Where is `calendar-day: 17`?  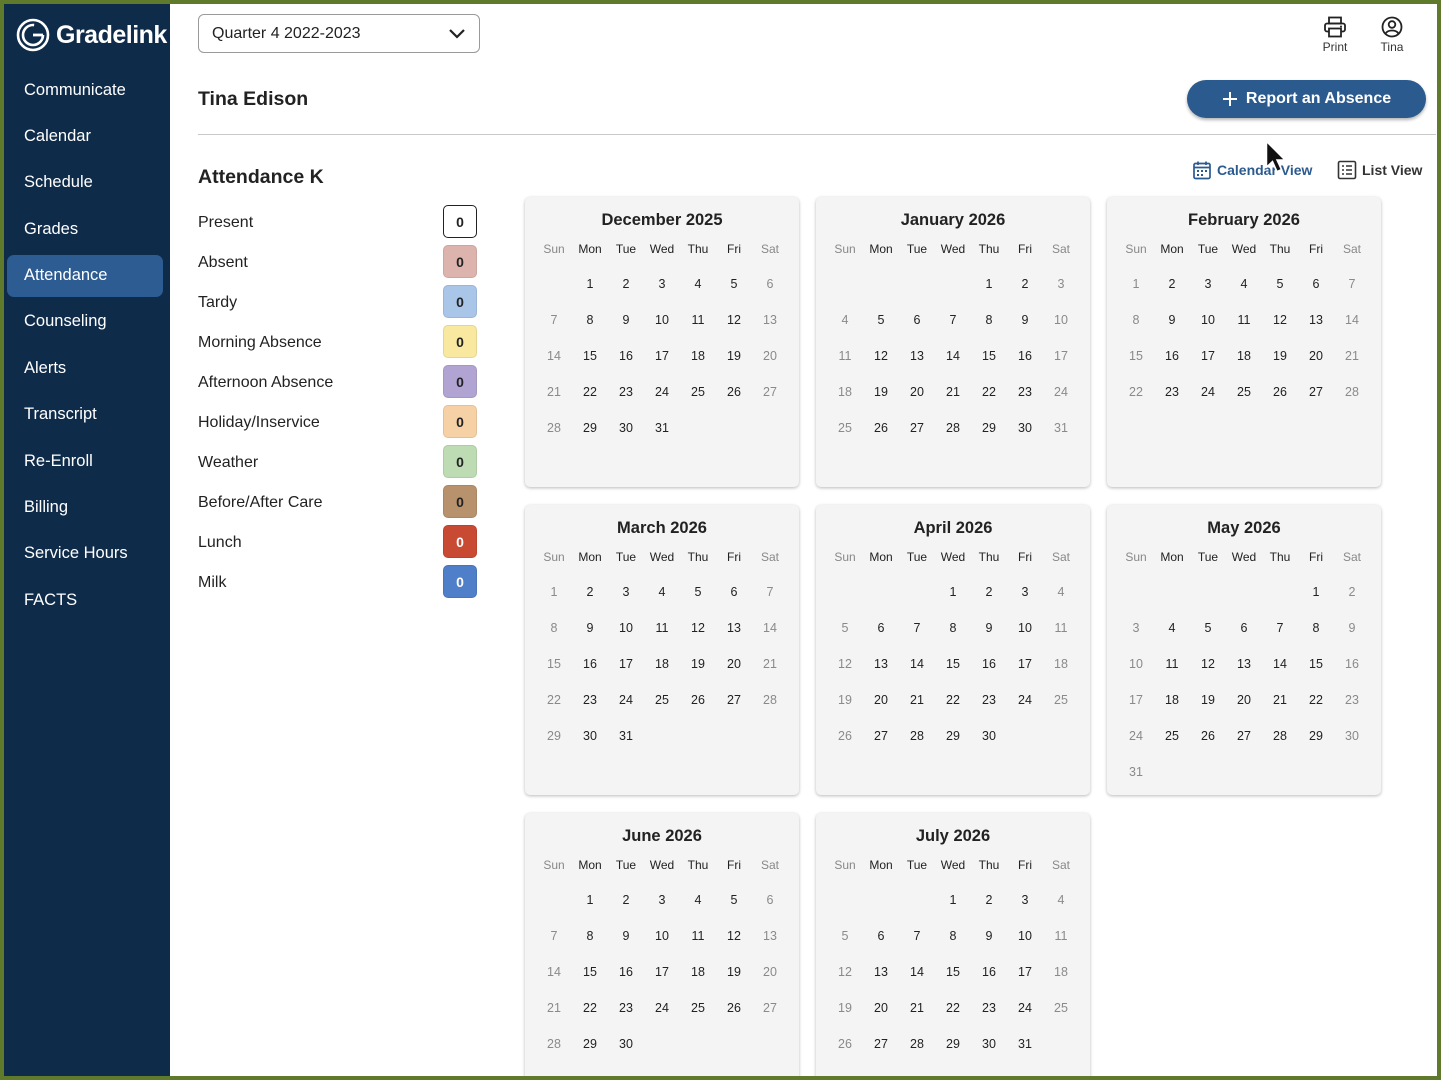
calendar-day: 17 is located at coordinates (1025, 664).